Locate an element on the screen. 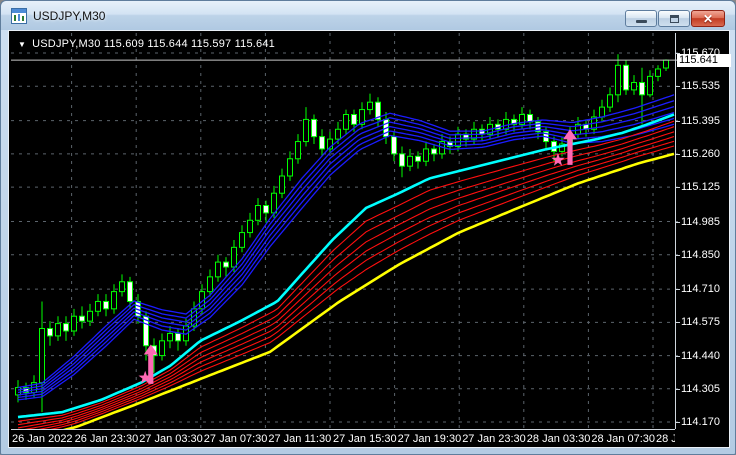  time-label: 28 Jan 11:30 is located at coordinates (665, 439).